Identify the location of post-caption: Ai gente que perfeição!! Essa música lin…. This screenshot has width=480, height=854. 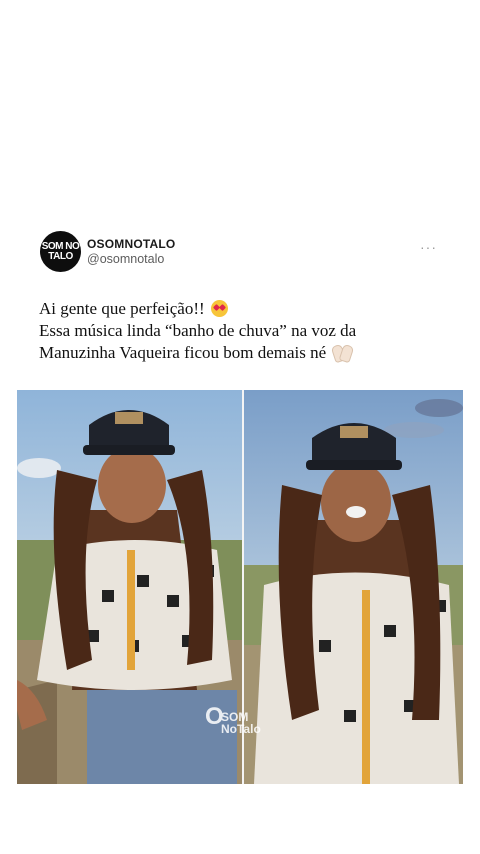
(249, 331).